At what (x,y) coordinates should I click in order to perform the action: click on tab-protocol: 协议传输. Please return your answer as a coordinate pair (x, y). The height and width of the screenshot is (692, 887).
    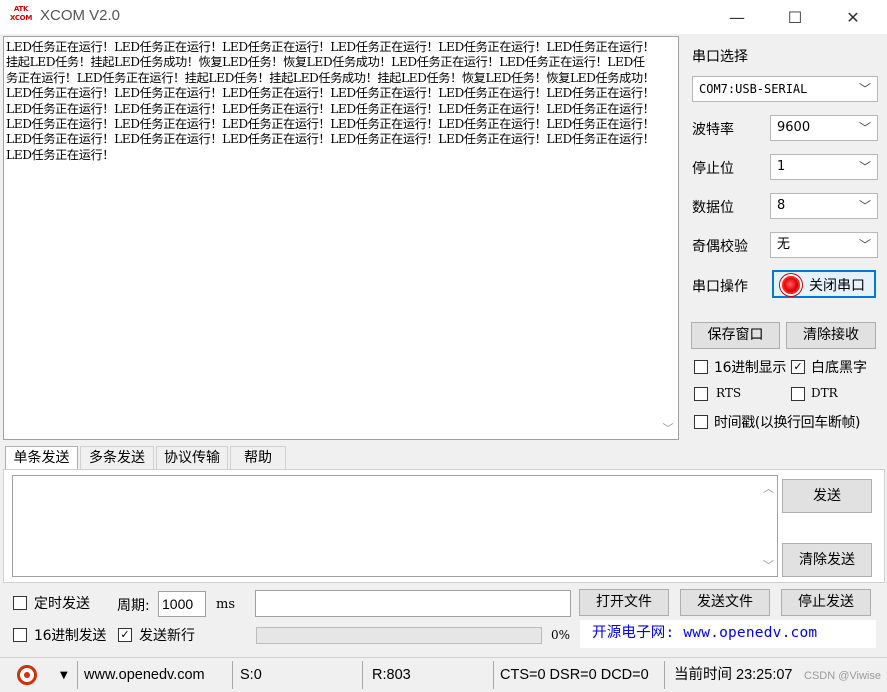
    Looking at the image, I should click on (192, 458).